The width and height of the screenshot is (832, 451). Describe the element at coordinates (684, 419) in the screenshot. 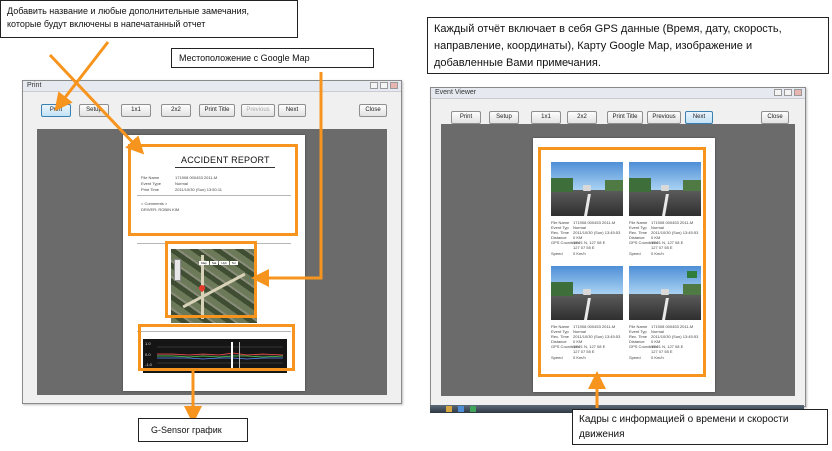

I see `callout-frames-line-1: Кадры с информацией о времени и скорости` at that location.